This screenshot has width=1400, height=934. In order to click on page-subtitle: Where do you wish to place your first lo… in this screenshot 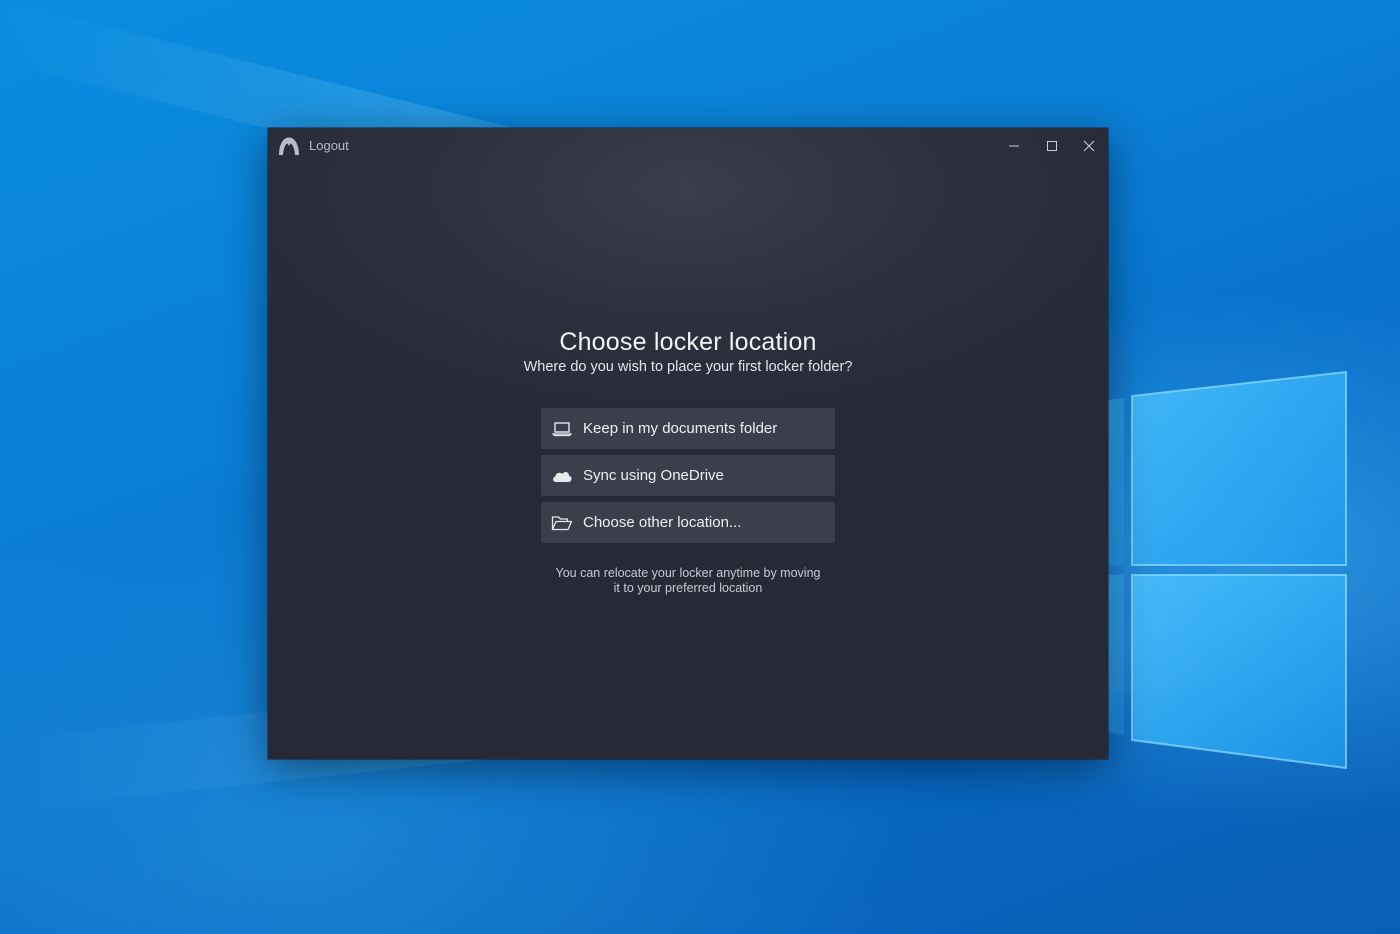, I will do `click(688, 367)`.